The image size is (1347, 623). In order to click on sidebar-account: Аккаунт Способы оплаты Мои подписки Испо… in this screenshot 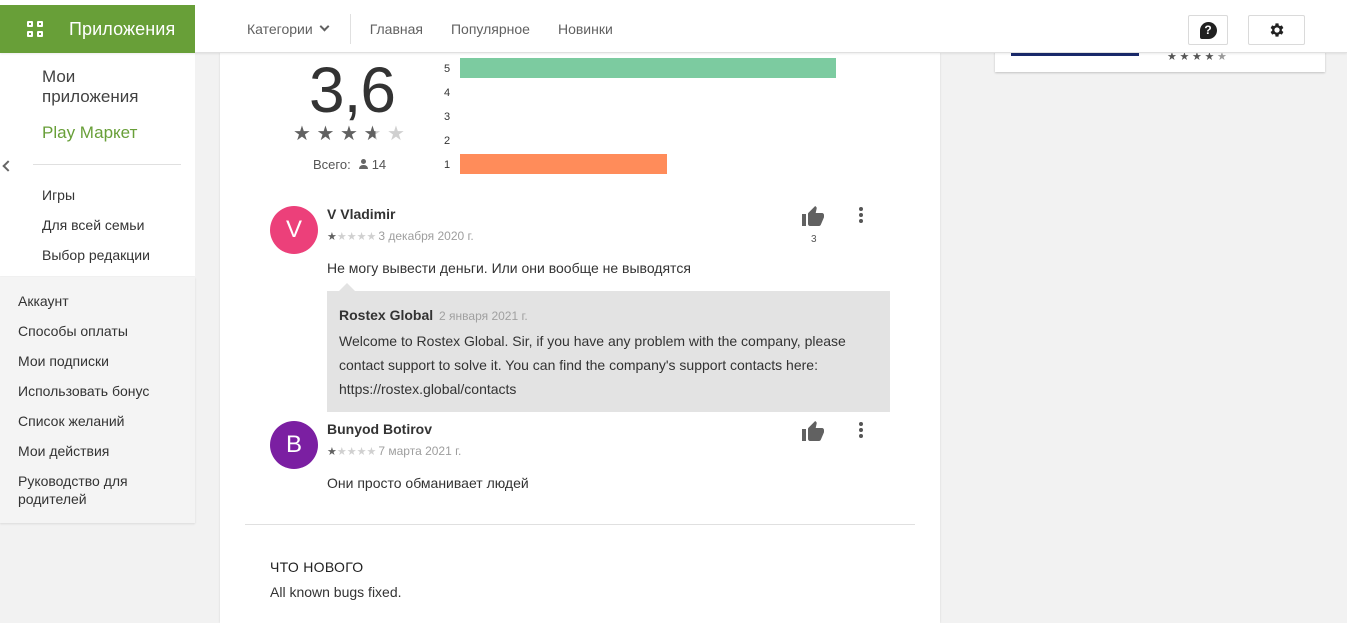, I will do `click(97, 400)`.